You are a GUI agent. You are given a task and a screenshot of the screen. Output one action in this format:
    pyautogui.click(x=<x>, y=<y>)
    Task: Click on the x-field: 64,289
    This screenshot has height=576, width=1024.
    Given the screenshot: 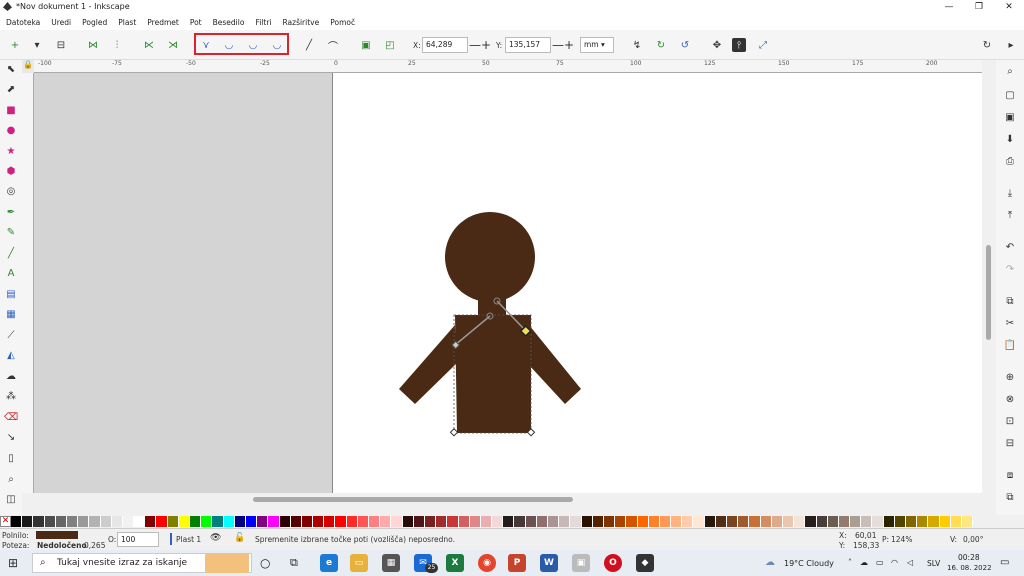 What is the action you would take?
    pyautogui.click(x=445, y=45)
    